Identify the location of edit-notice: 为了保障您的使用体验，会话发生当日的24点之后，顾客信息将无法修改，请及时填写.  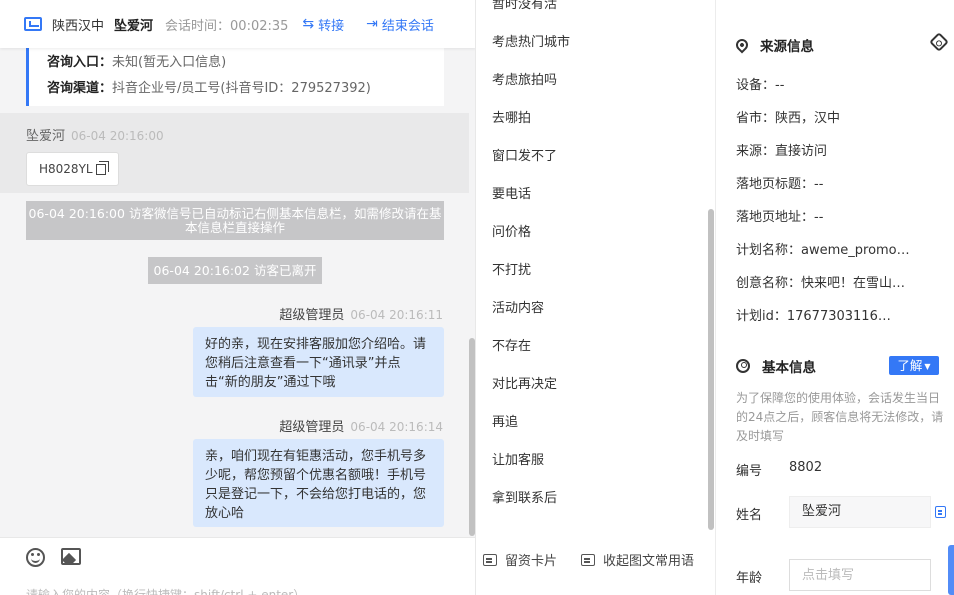
(840, 417).